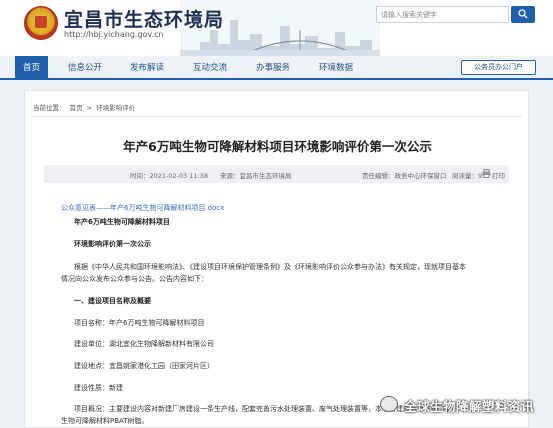  I want to click on nav-item-release-interpretation: 发布解读, so click(147, 67).